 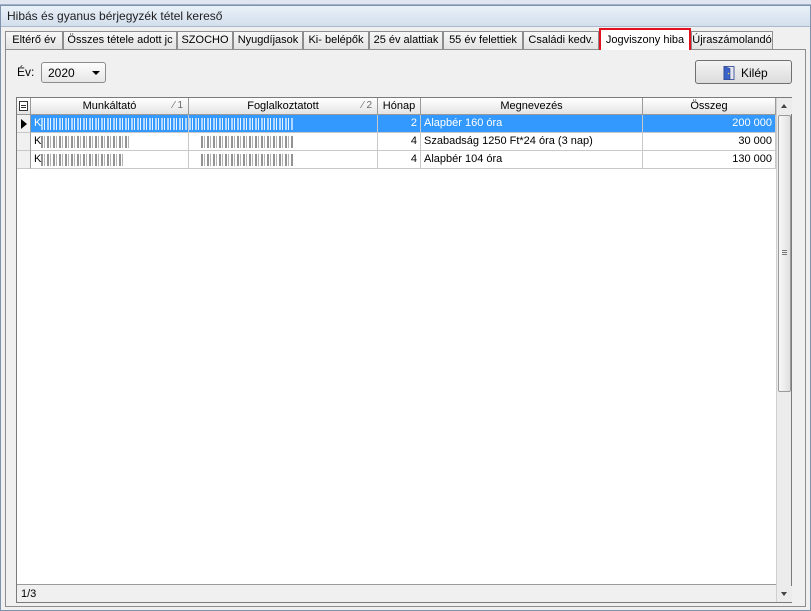 I want to click on column-header-foglalkoztatott: Foglalkoztatott ⁄ 2, so click(x=283, y=106).